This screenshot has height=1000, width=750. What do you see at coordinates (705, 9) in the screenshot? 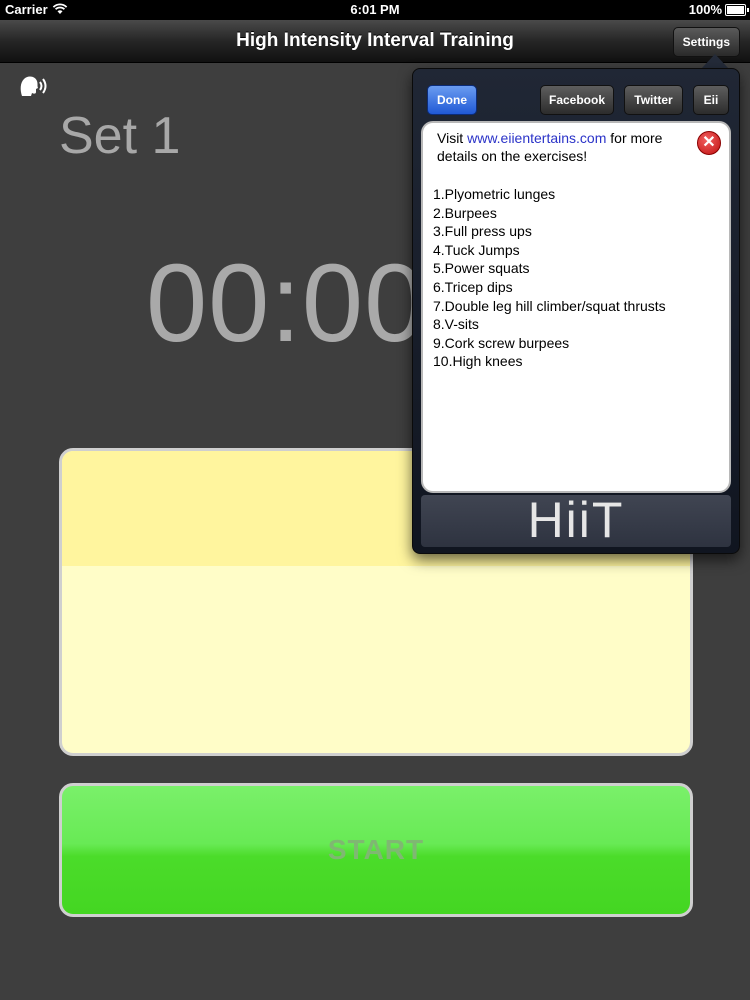
I see `battery-percent: 100%` at bounding box center [705, 9].